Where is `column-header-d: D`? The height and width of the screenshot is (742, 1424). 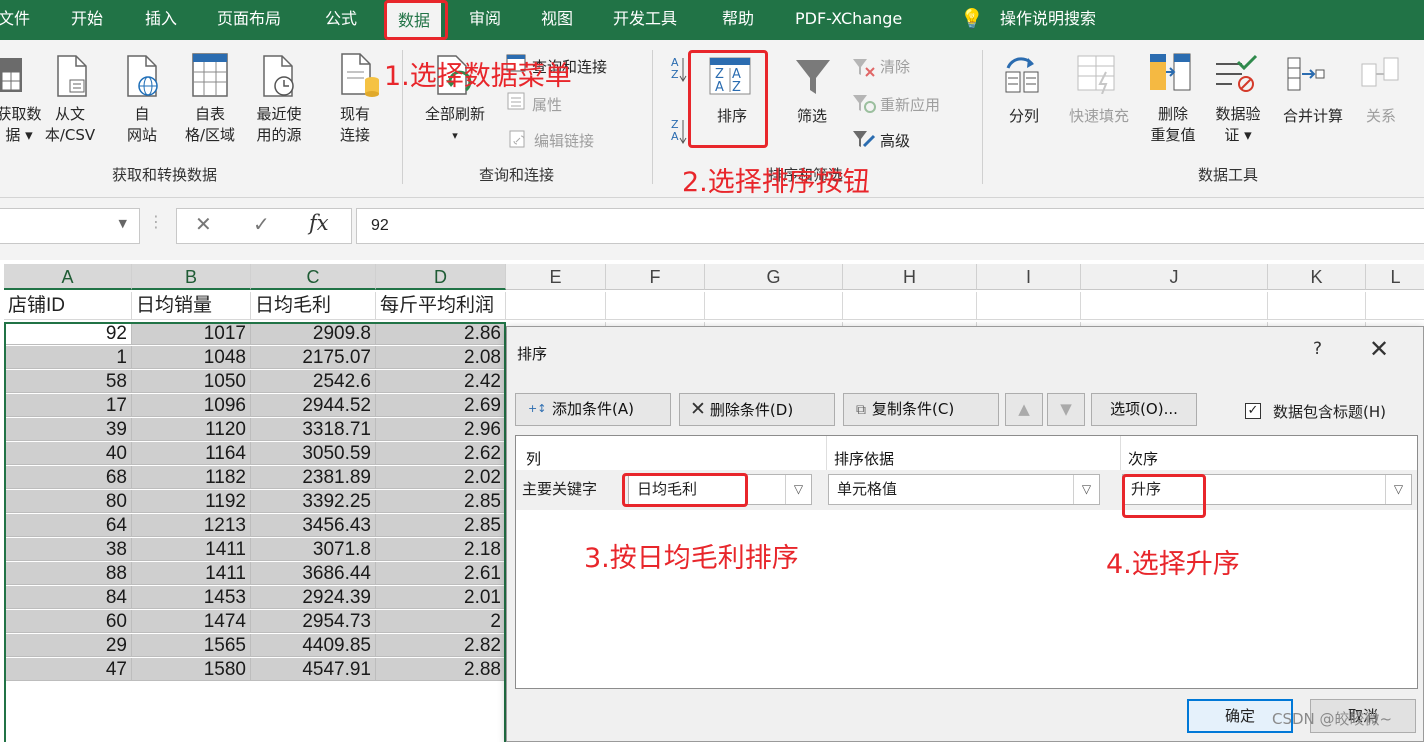 column-header-d: D is located at coordinates (441, 277).